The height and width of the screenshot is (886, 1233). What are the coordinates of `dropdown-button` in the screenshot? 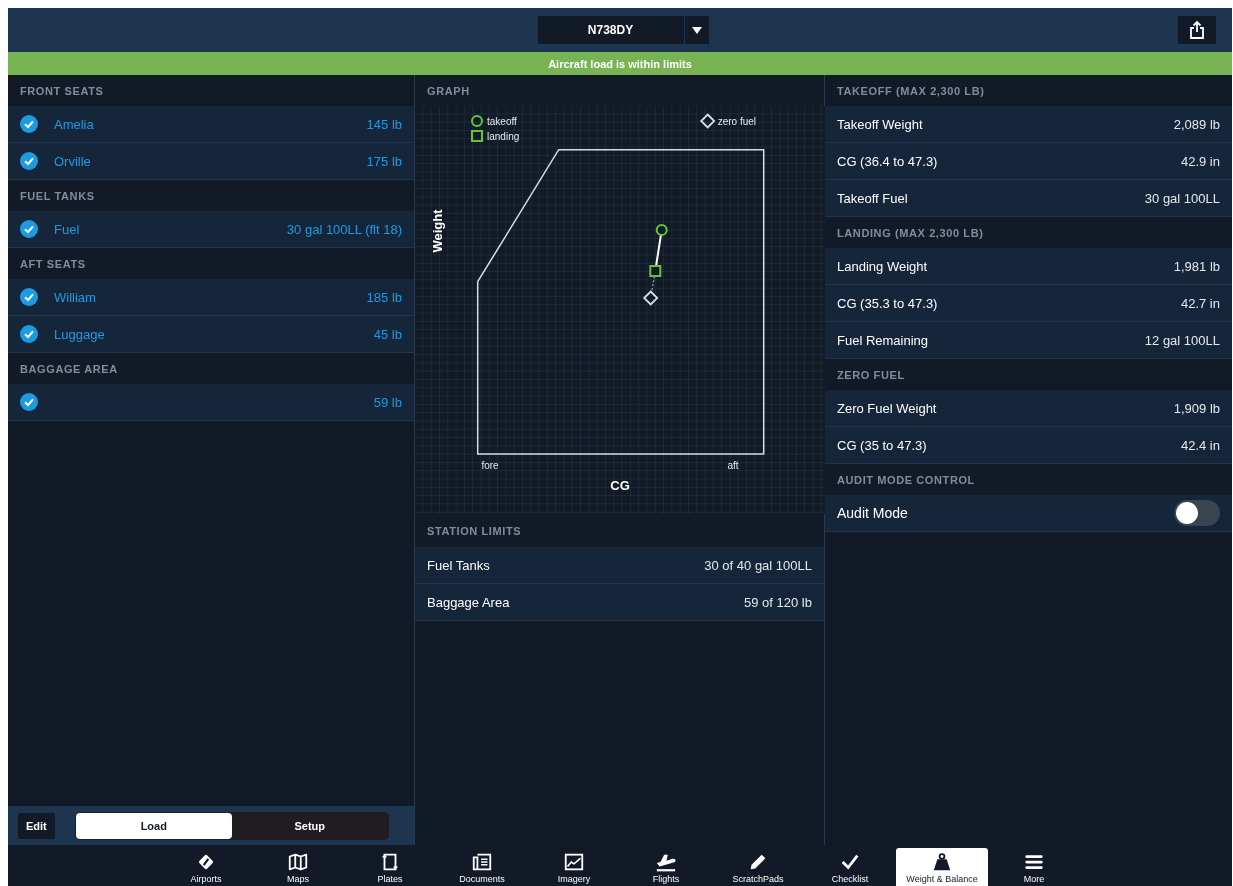 It's located at (696, 30).